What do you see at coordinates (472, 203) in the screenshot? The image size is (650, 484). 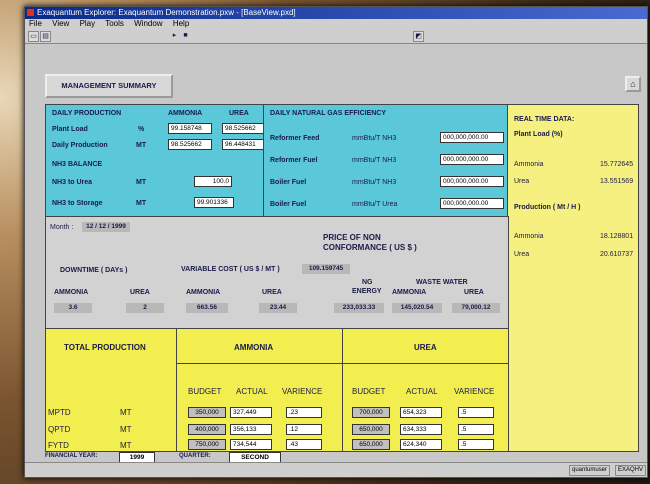 I see `boiler-fuel-urea-value: 000,000,000.00` at bounding box center [472, 203].